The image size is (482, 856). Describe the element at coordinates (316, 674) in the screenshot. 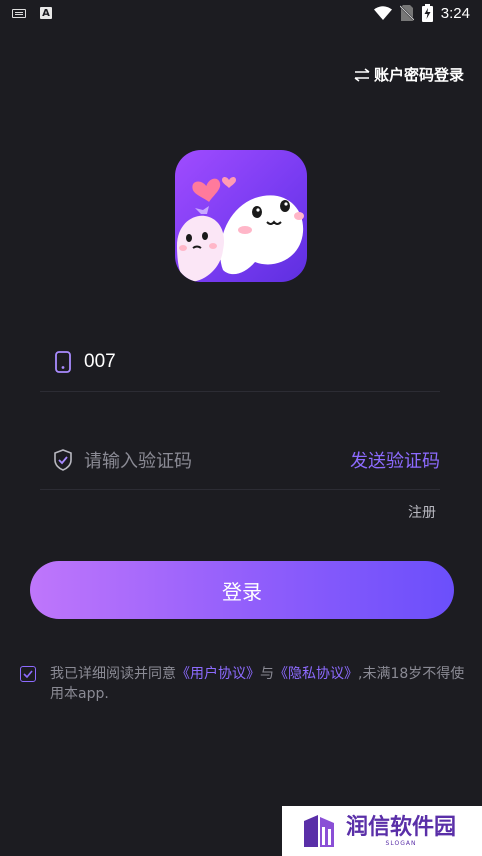

I see `privacy-agreement-link: 《隐私协议》` at that location.